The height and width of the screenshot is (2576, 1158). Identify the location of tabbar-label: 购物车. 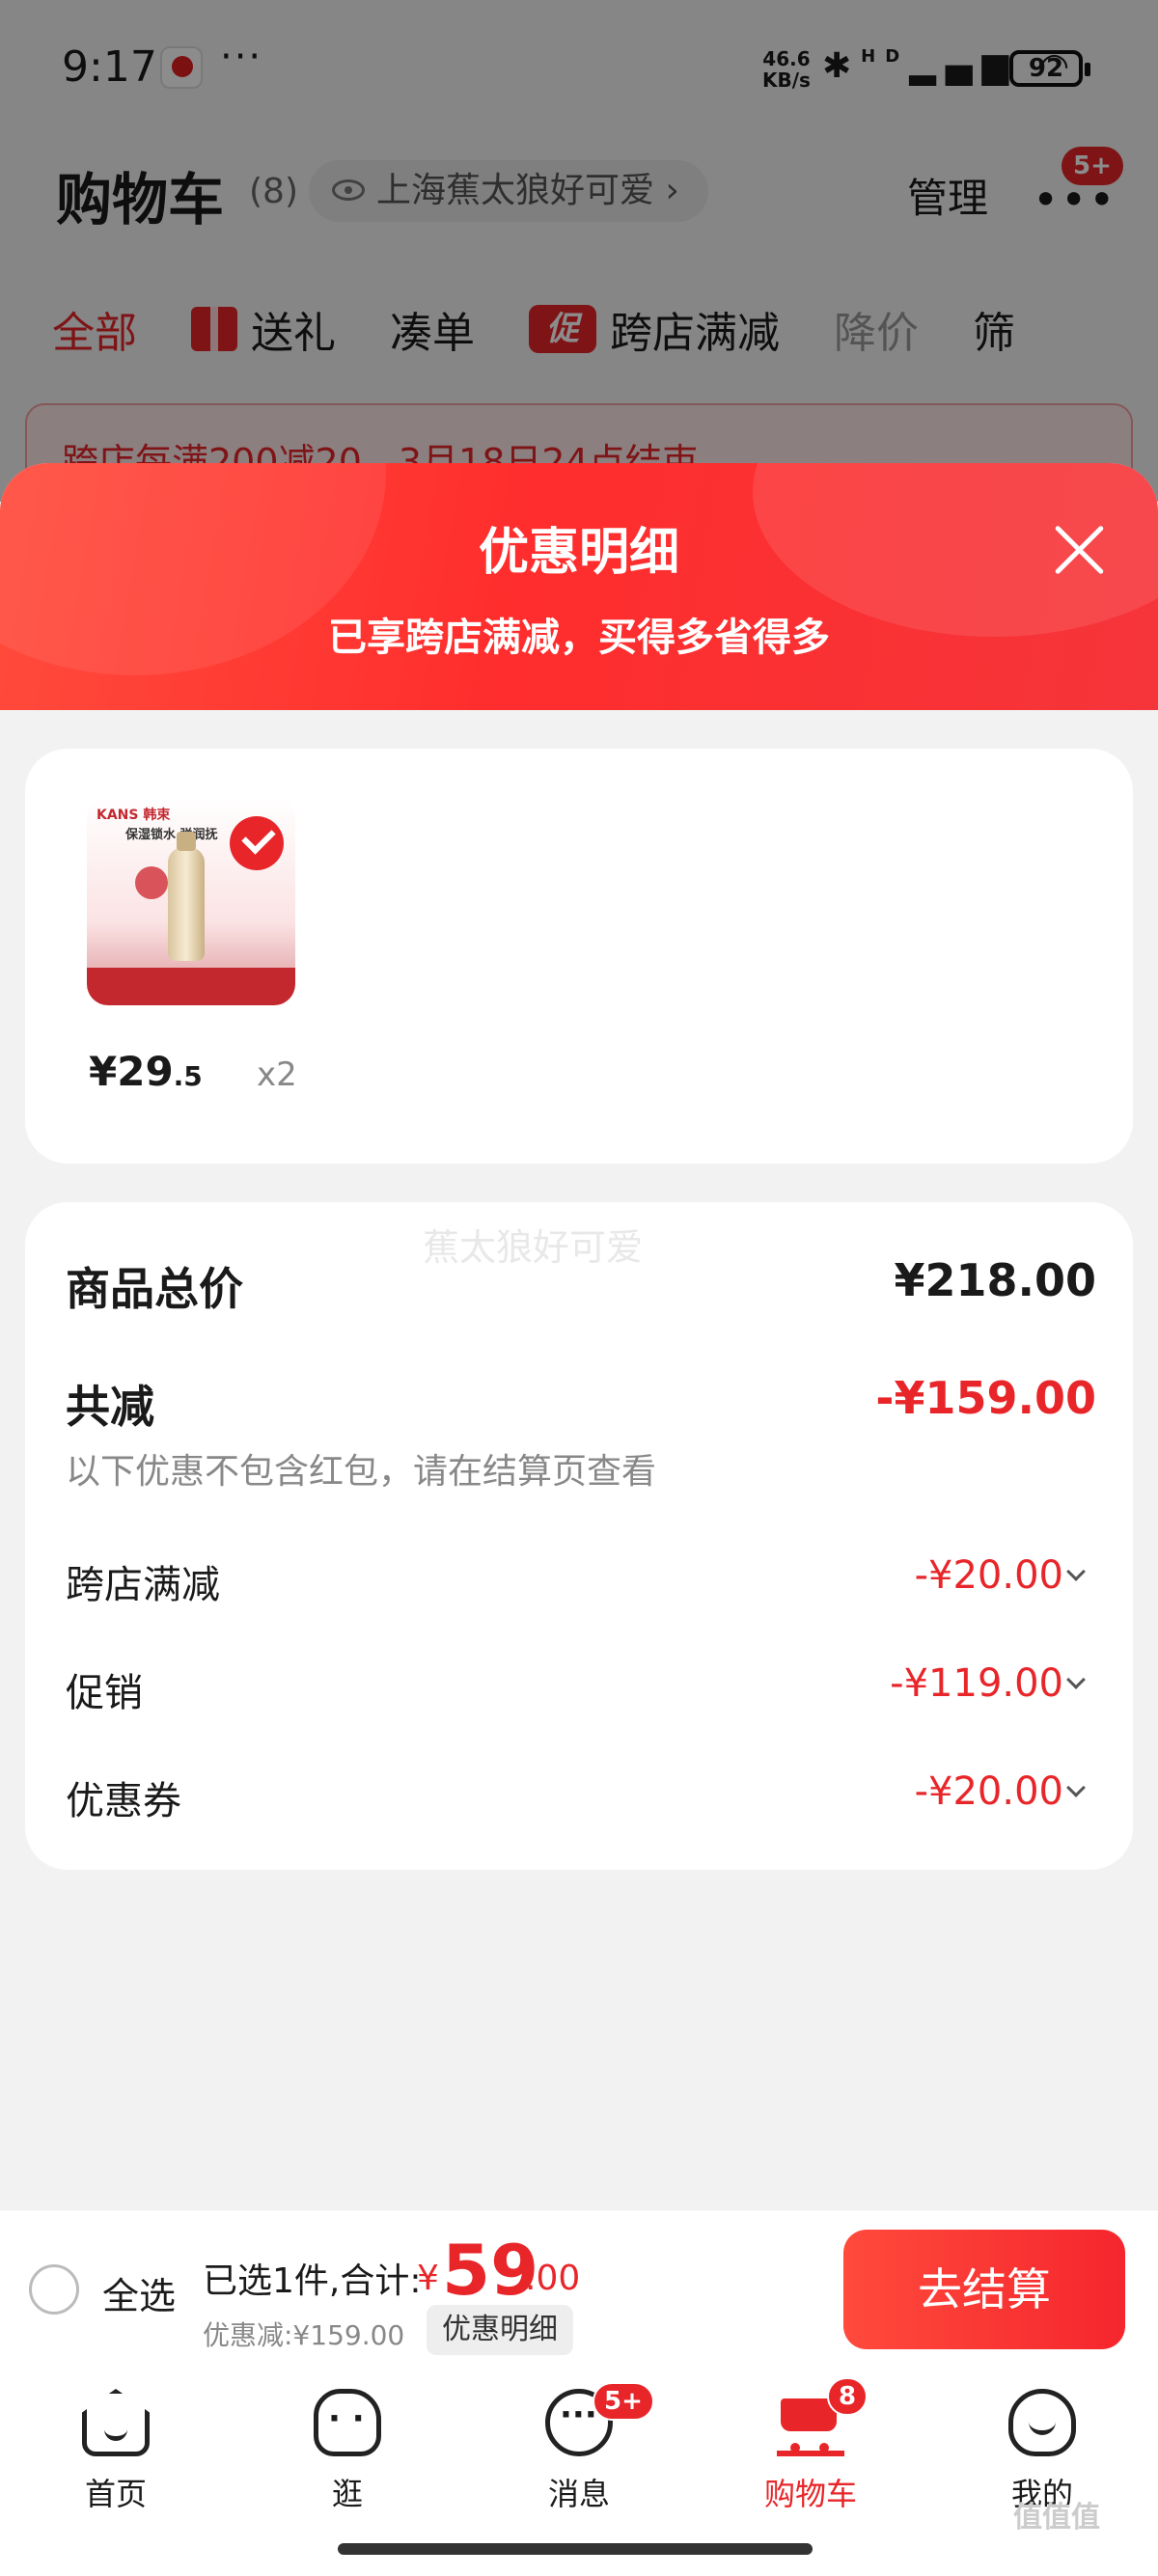
(810, 2494).